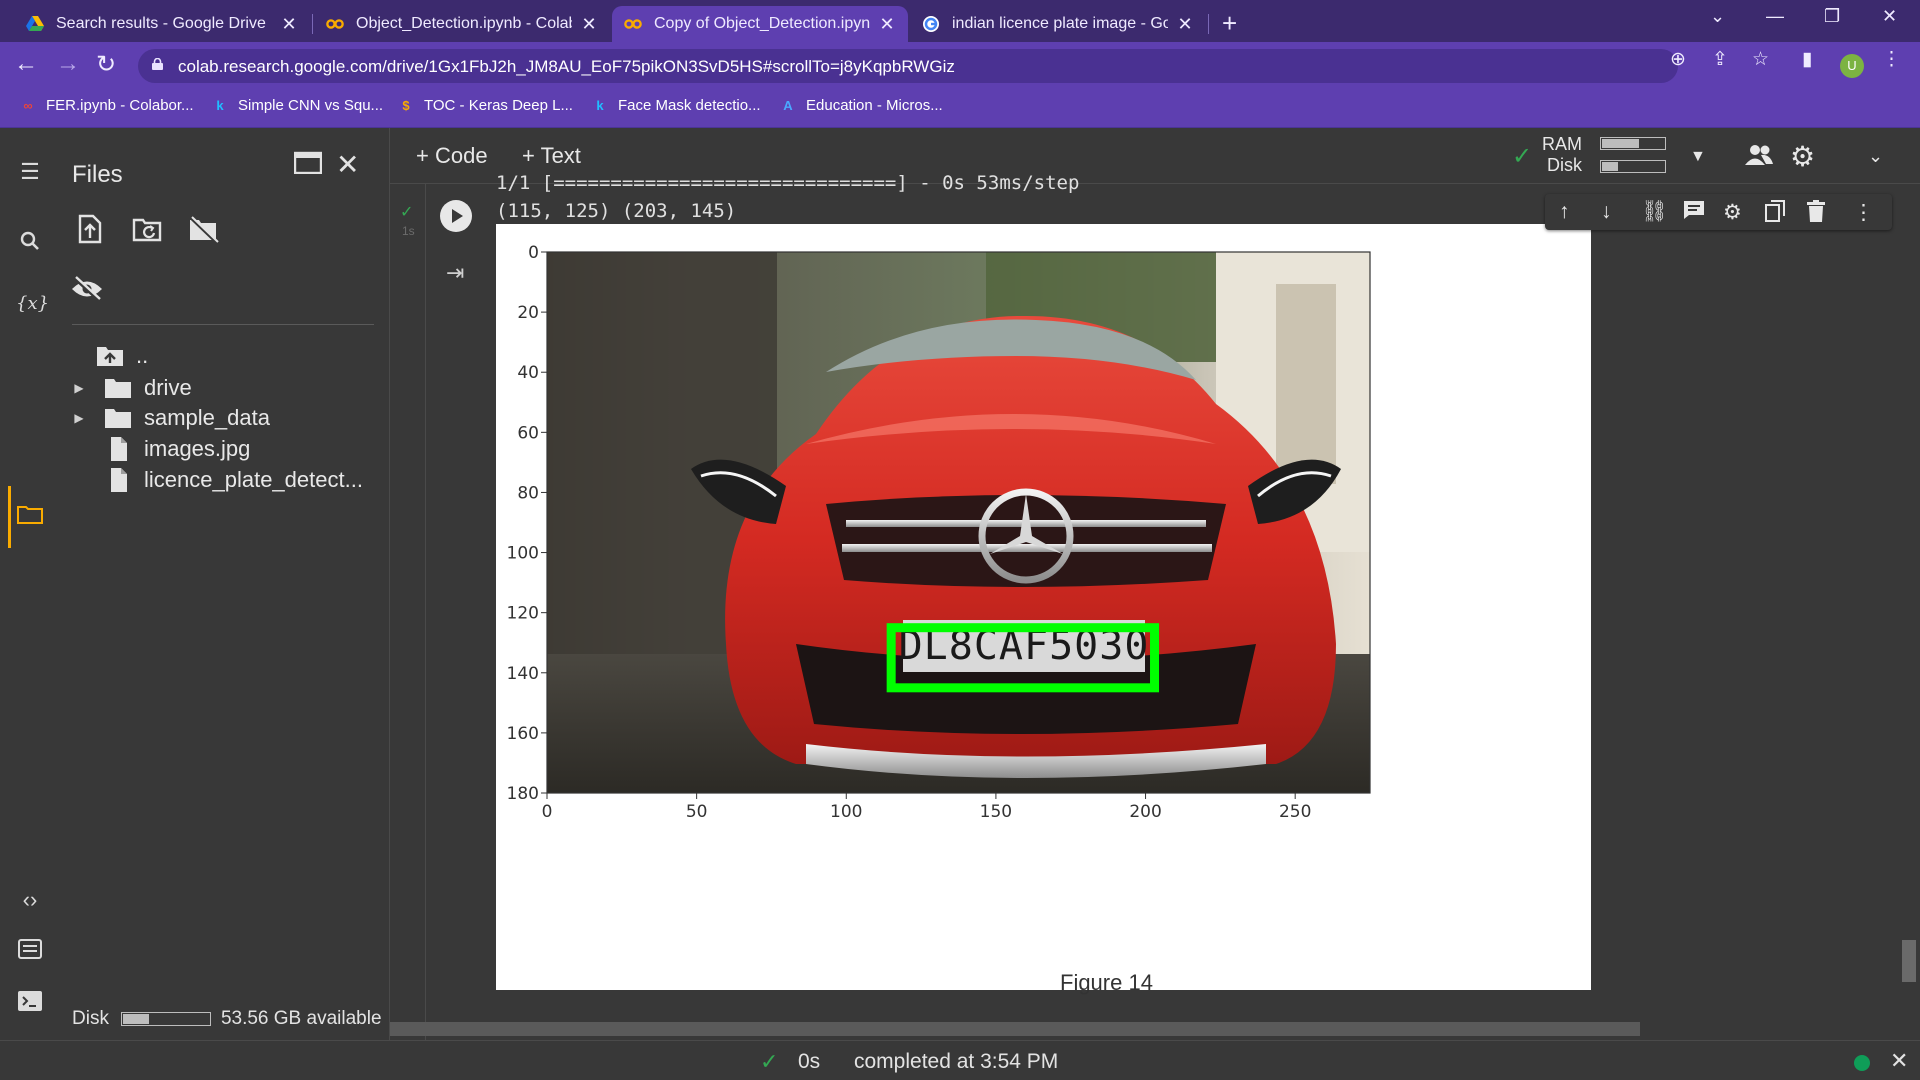 Image resolution: width=1920 pixels, height=1080 pixels. What do you see at coordinates (1875, 156) in the screenshot?
I see `collapse-chevron-icon: ⌄` at bounding box center [1875, 156].